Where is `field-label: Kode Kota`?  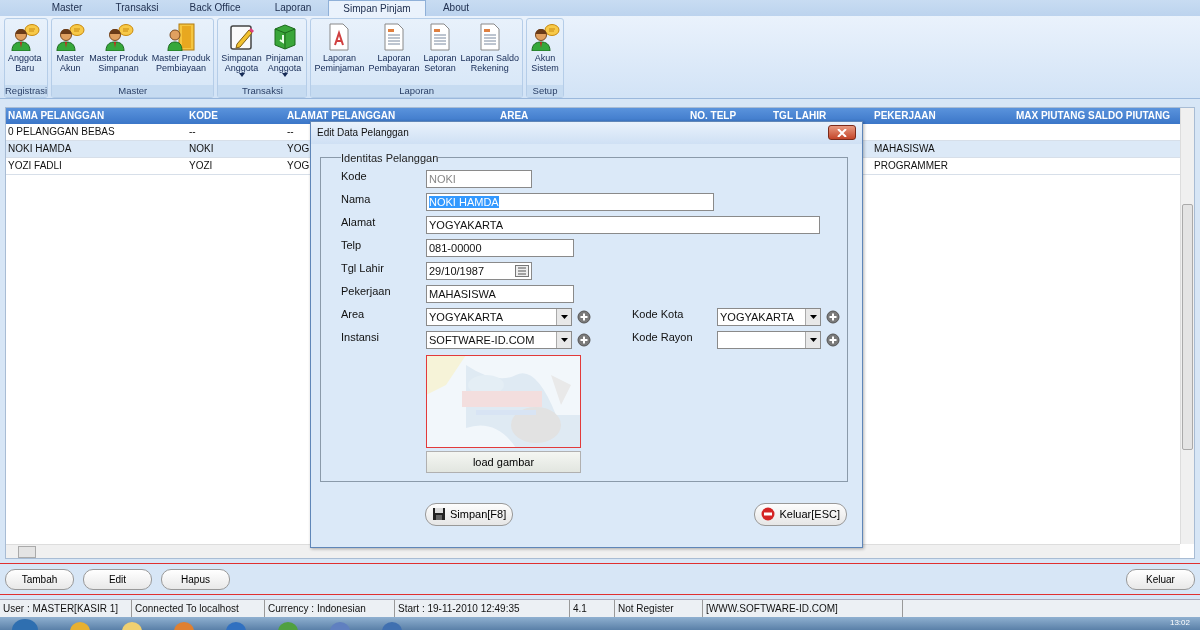
field-label: Kode Kota is located at coordinates (658, 313).